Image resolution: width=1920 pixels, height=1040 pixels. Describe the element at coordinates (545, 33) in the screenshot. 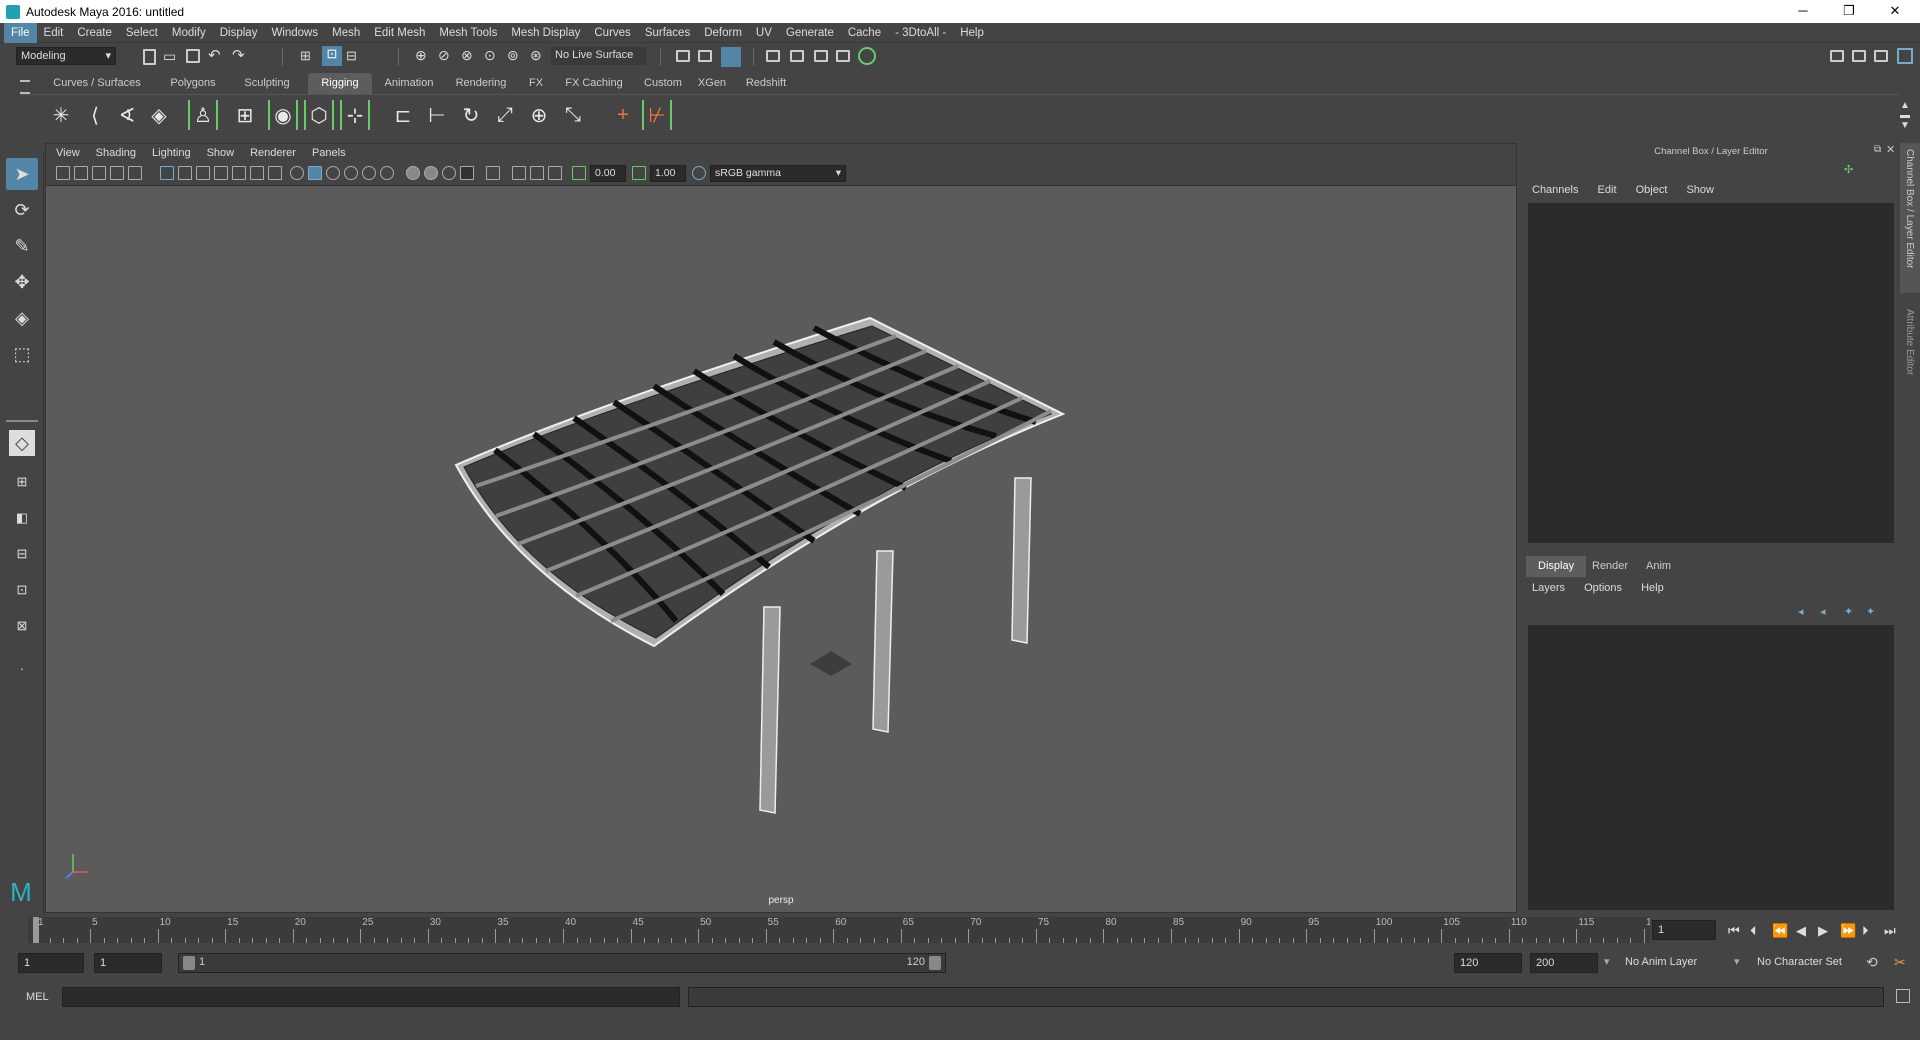

I see `menu-mesh-display: Mesh Display` at that location.